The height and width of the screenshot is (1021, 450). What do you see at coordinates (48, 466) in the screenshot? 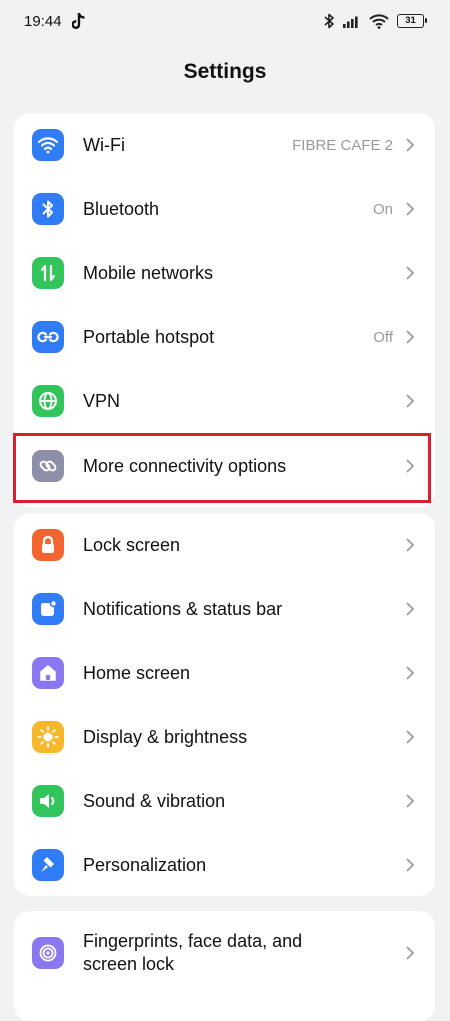
I see `link-icon` at bounding box center [48, 466].